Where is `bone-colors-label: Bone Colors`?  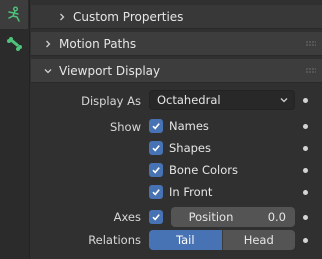 bone-colors-label: Bone Colors is located at coordinates (203, 170).